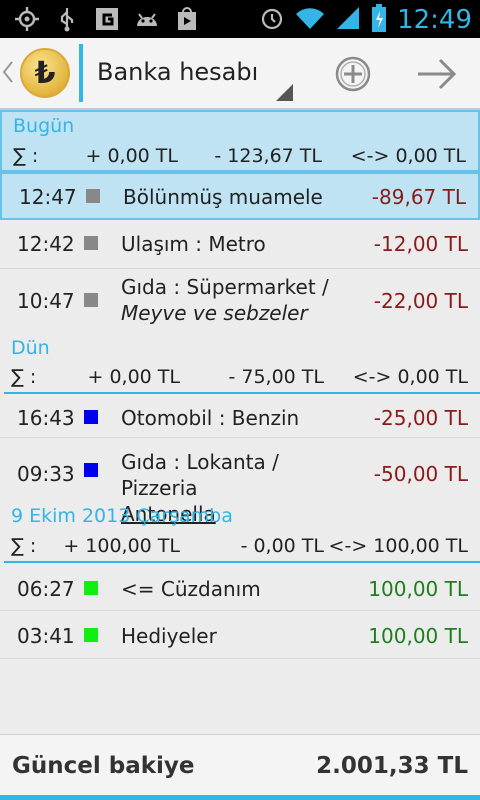  I want to click on current-balance-value: 2.001,33 TL, so click(392, 766).